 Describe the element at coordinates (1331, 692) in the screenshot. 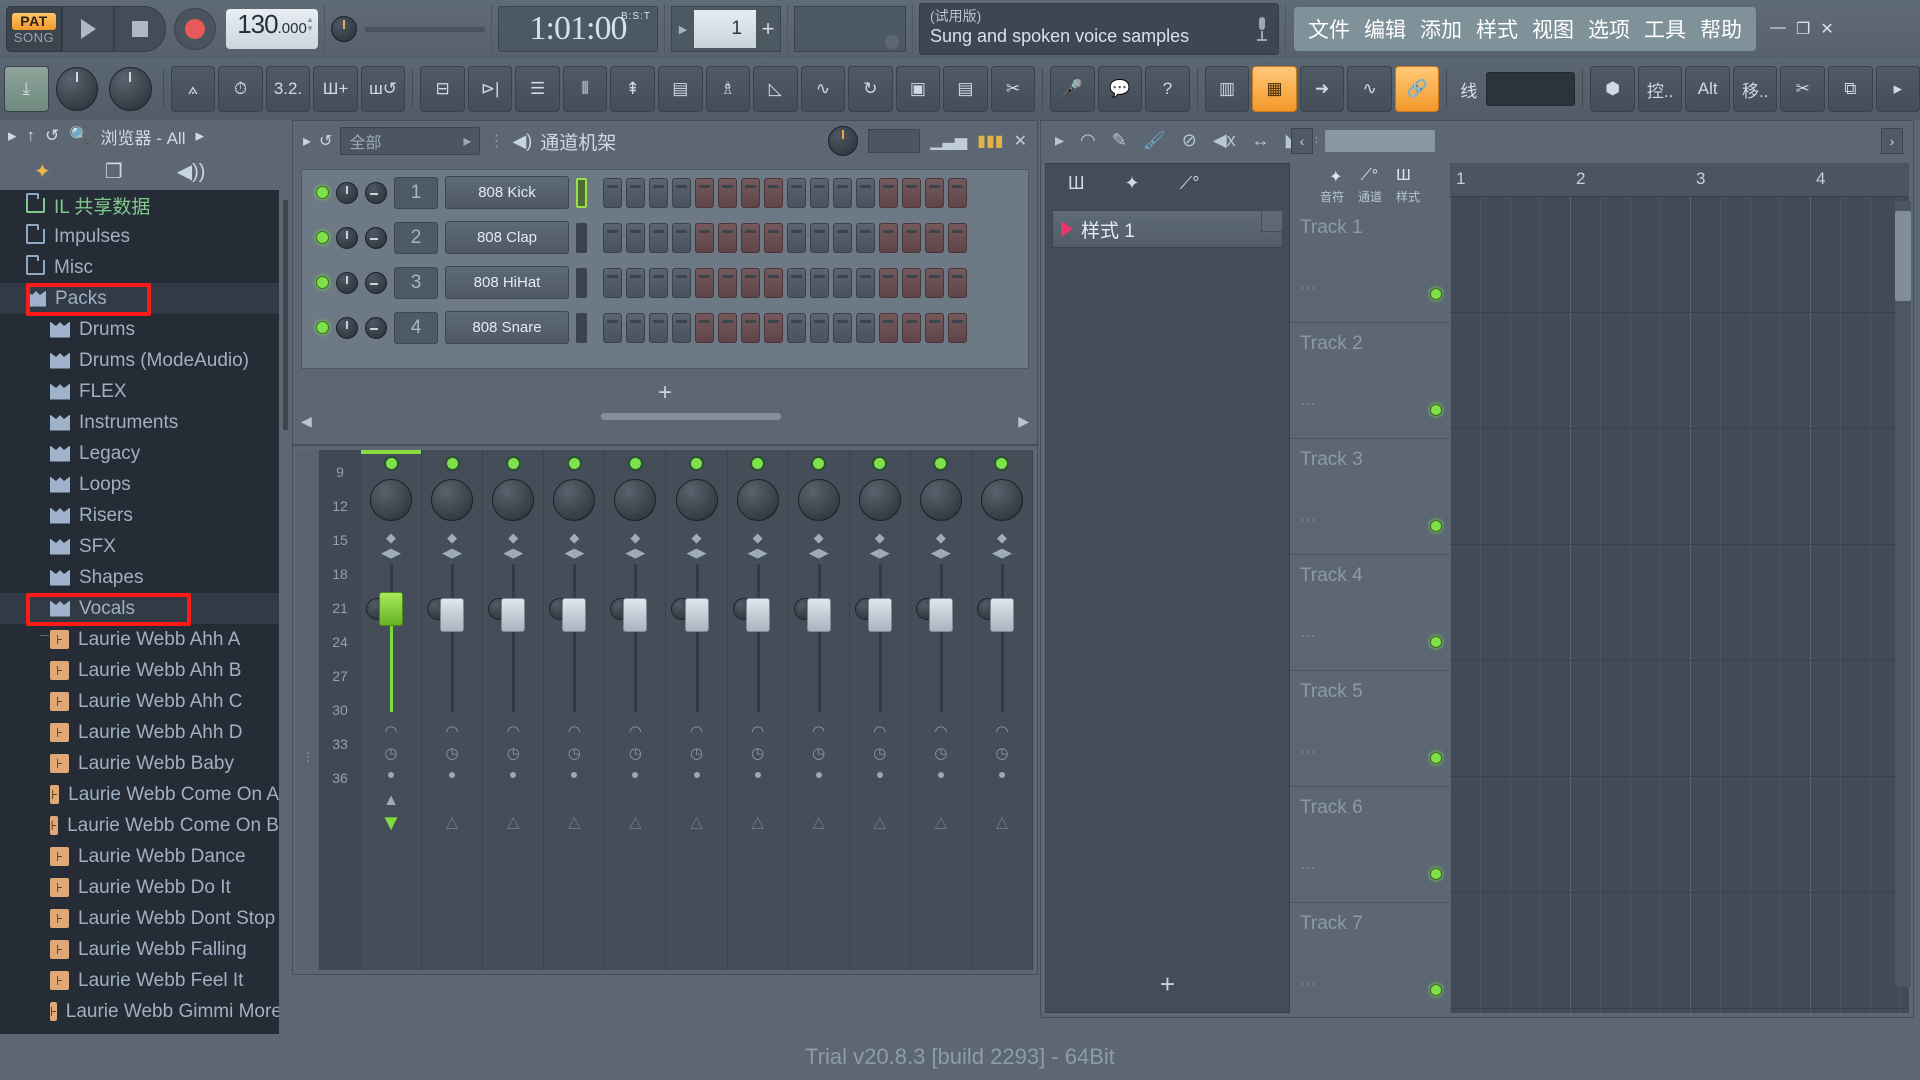

I see `track-name: Track 5` at that location.